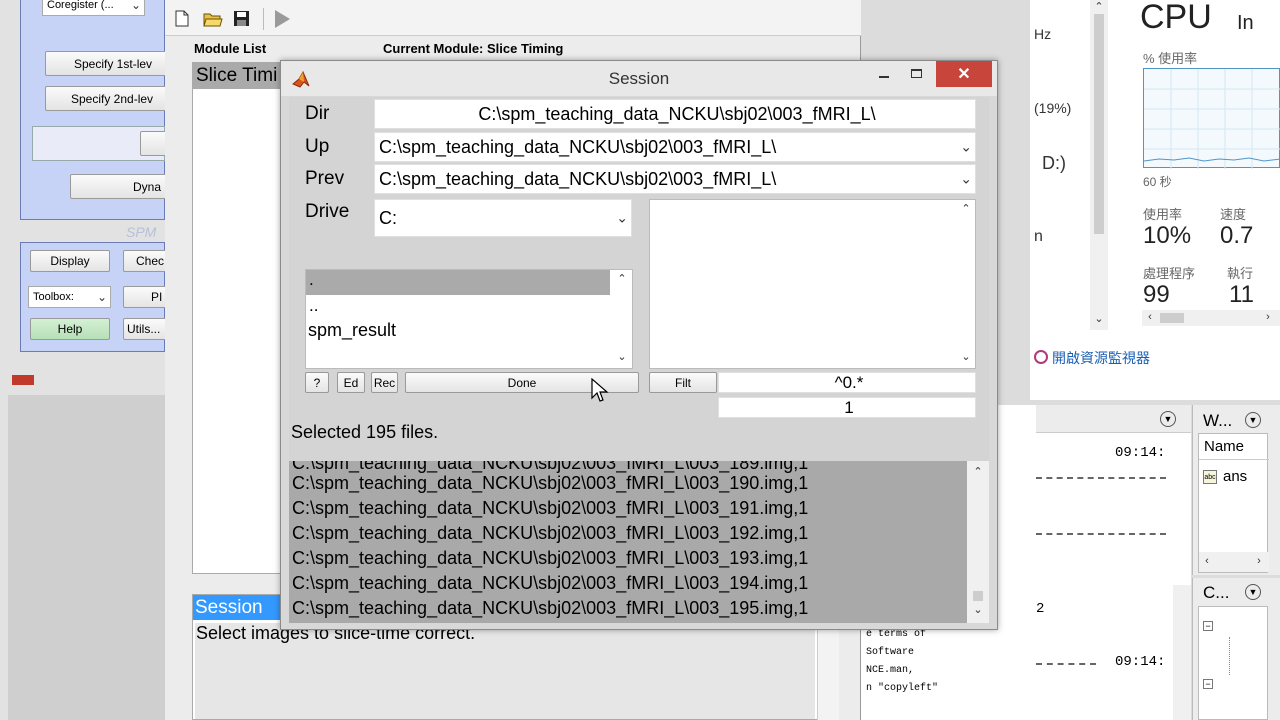 This screenshot has width=1280, height=720. What do you see at coordinates (238, 607) in the screenshot?
I see `session-item: Session` at bounding box center [238, 607].